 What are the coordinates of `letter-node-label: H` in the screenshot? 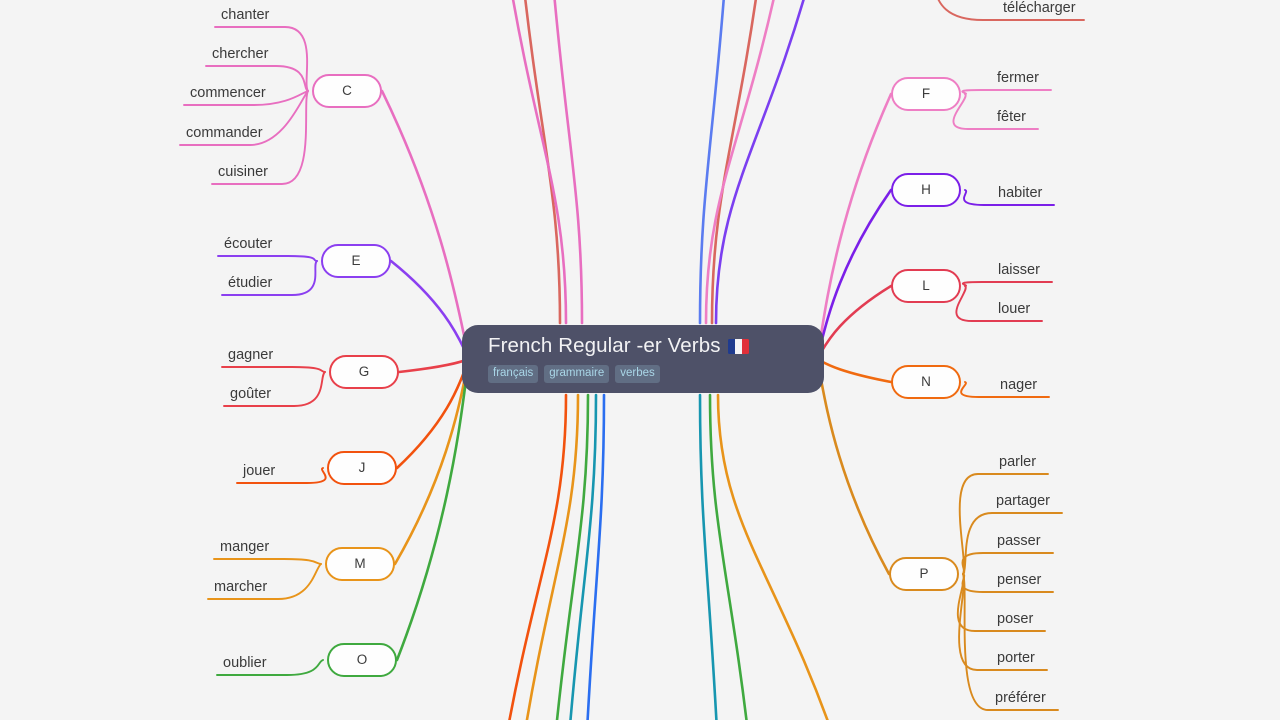 It's located at (926, 189).